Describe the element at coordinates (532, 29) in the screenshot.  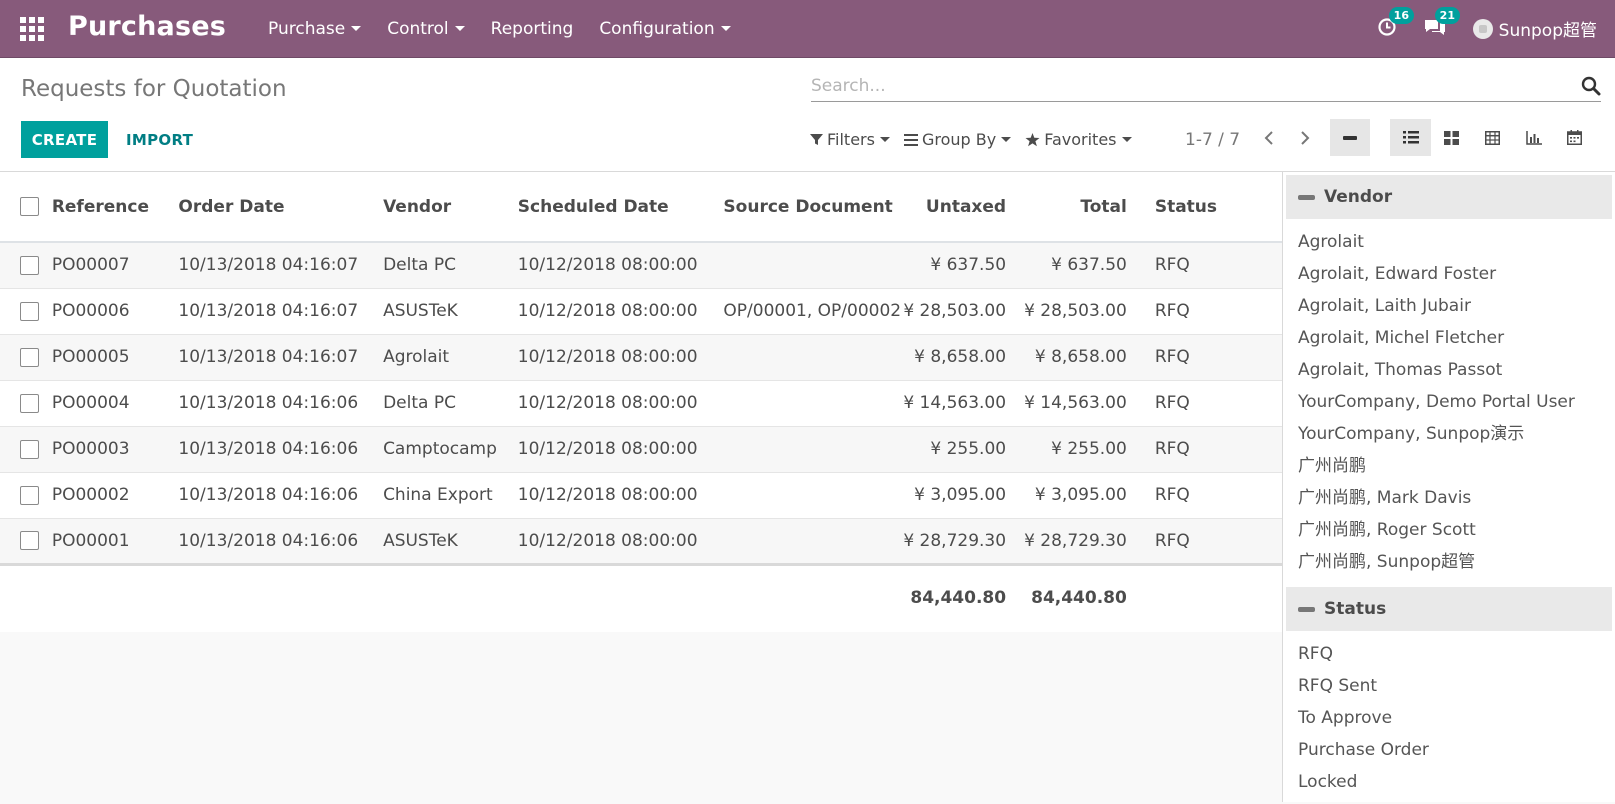
I see `menu-reporting: Reporting` at that location.